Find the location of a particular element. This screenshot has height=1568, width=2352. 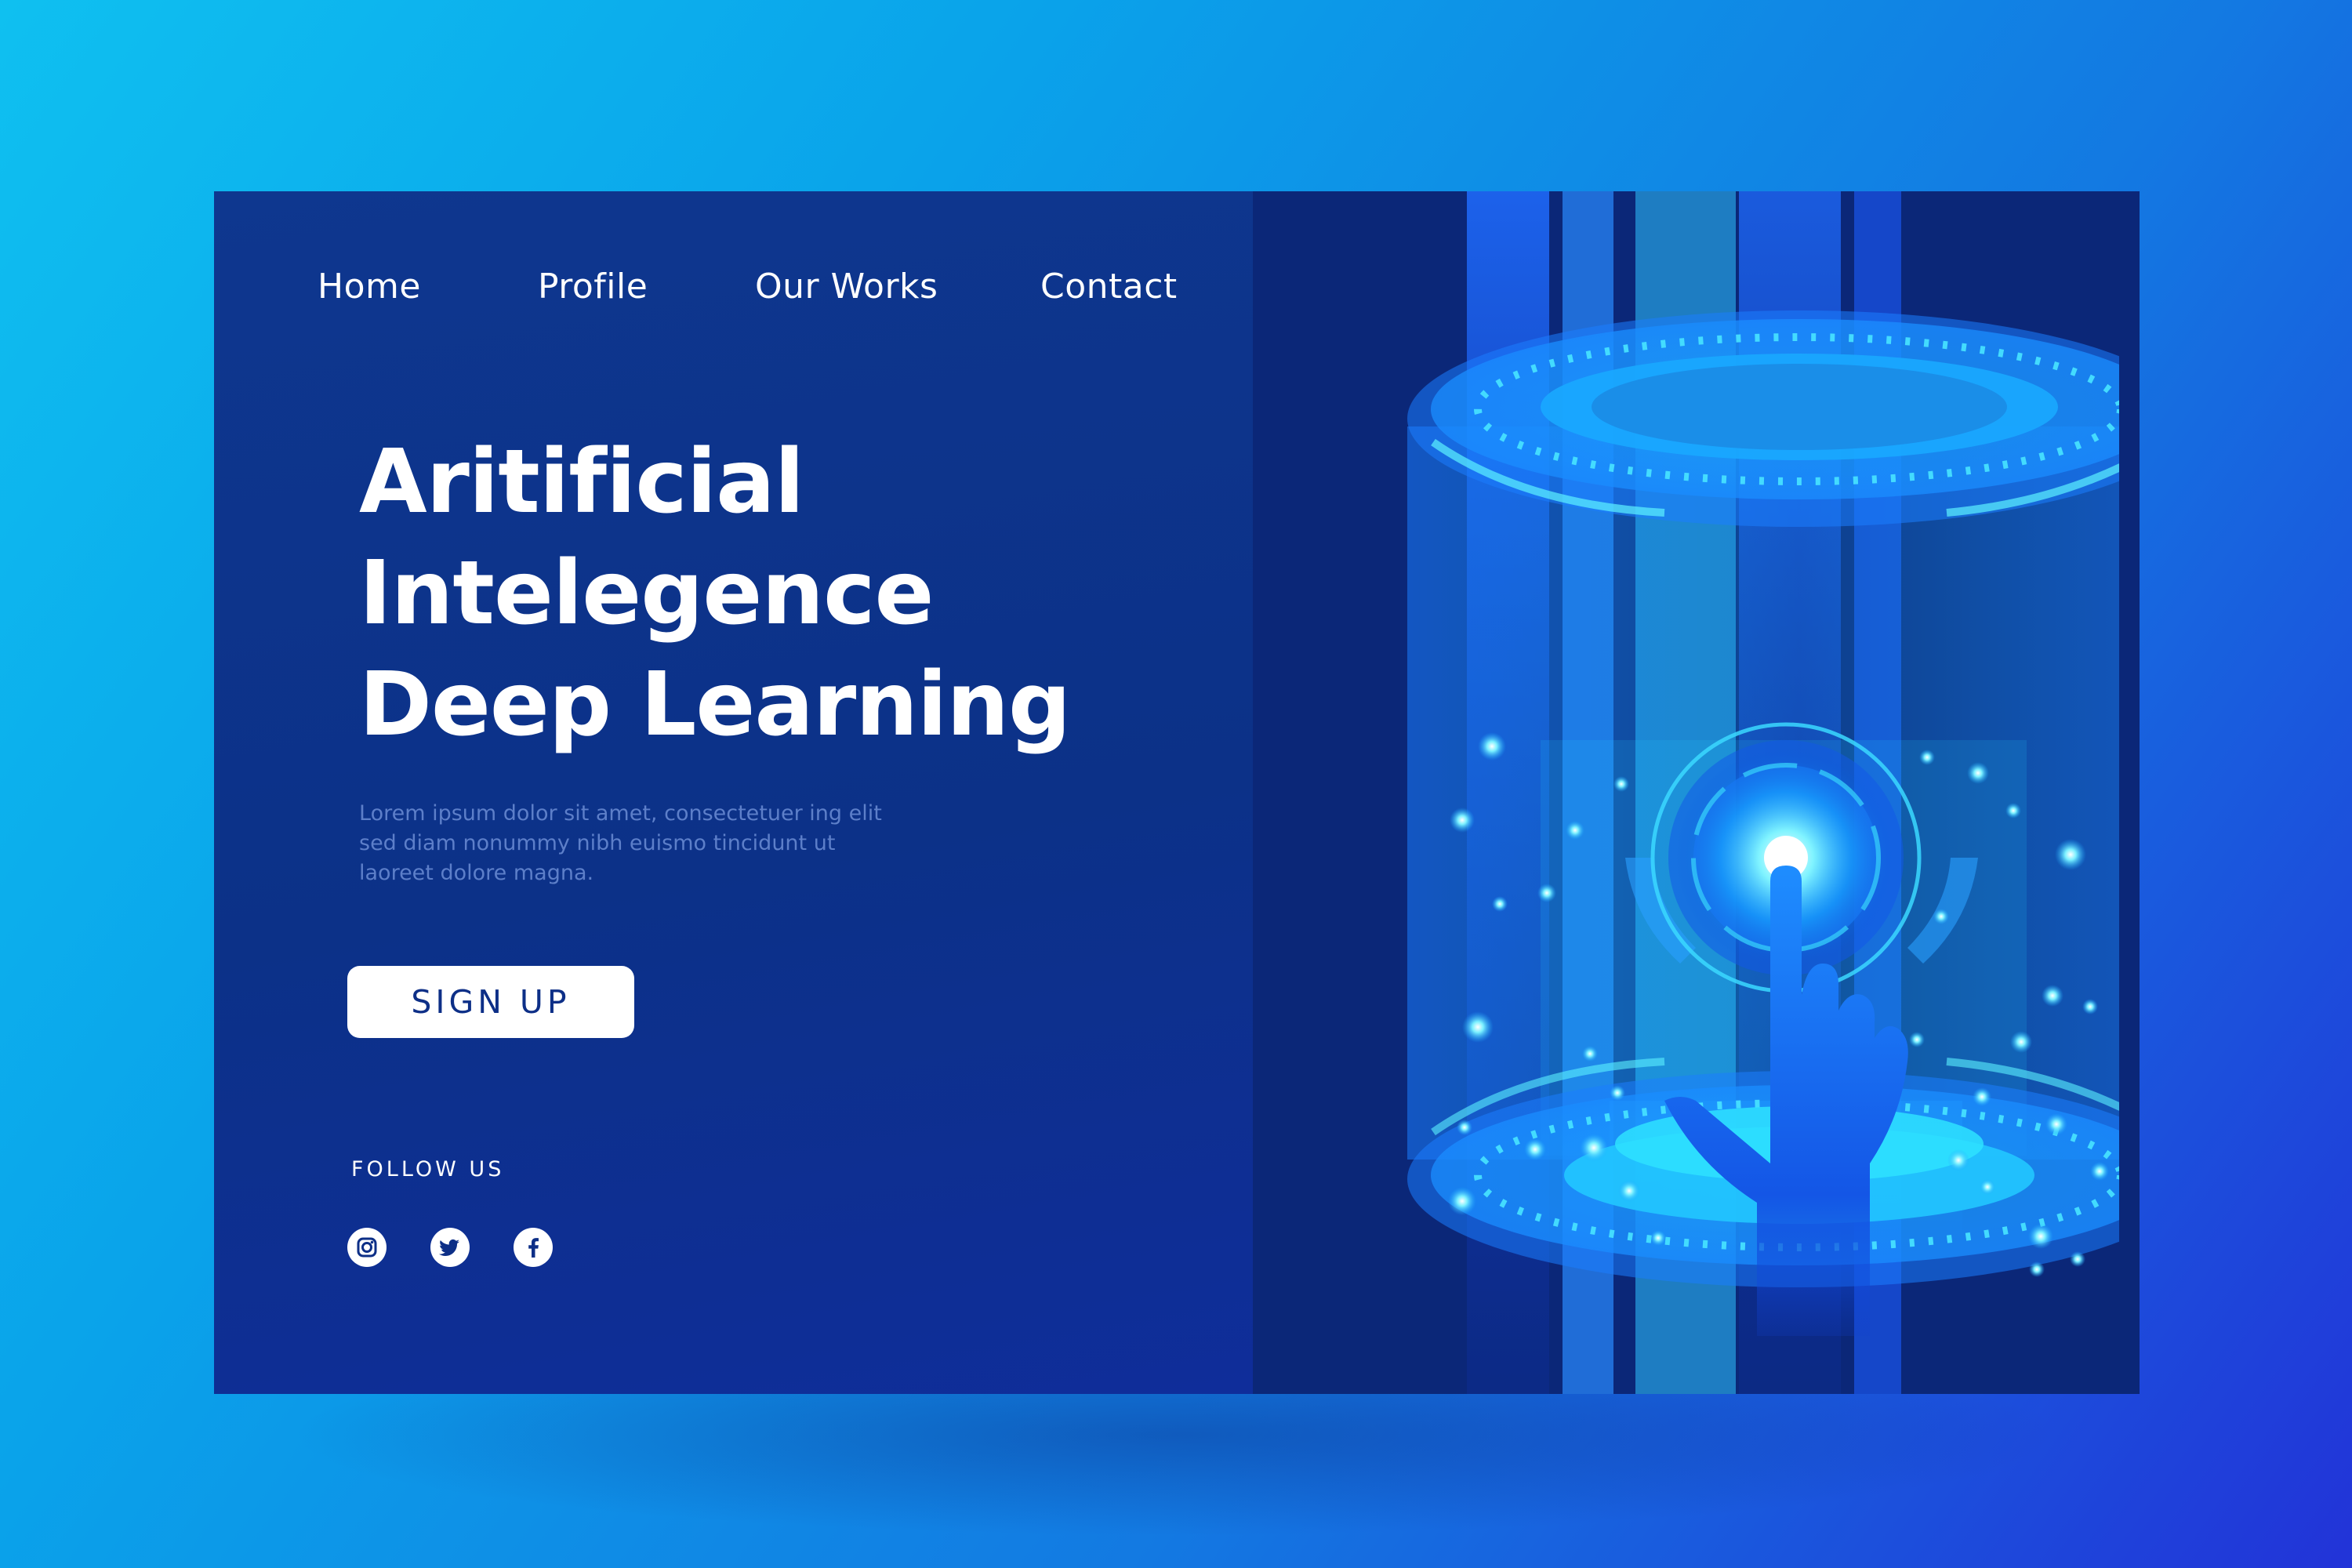

top-navigation: Home Profile Our Works Contact is located at coordinates (733, 285).